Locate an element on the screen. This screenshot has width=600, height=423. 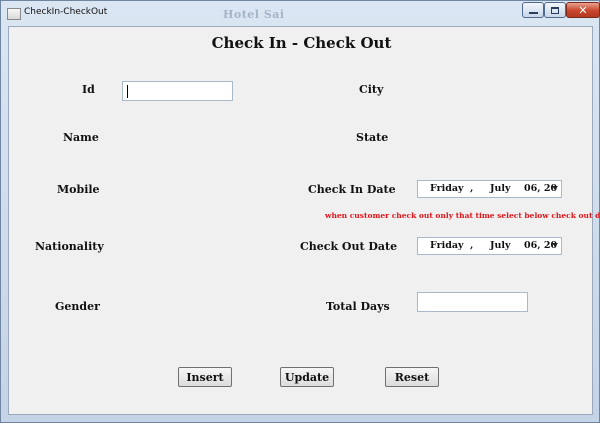
check-in-month: July is located at coordinates (500, 188).